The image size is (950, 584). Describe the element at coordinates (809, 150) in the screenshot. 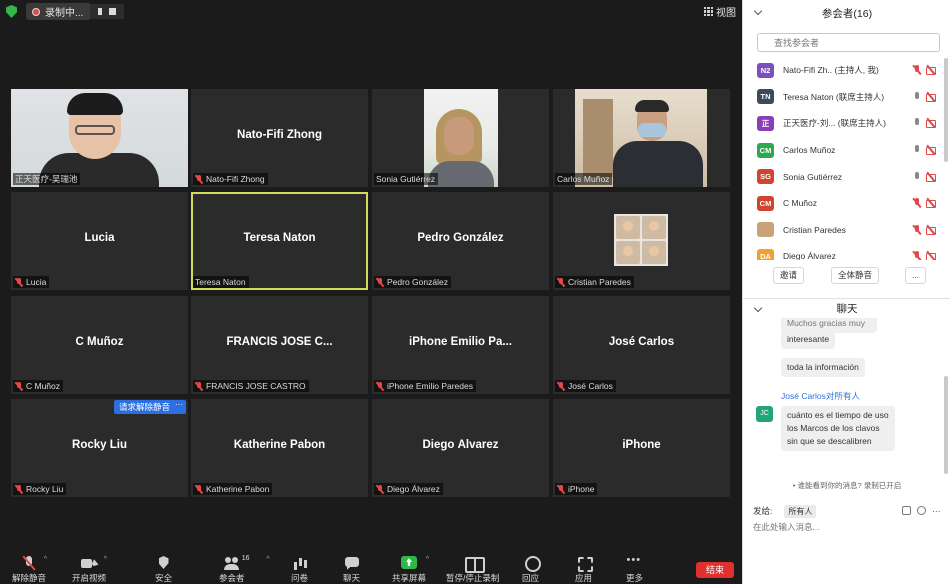

I see `participant-name: Carlos Muñoz` at that location.